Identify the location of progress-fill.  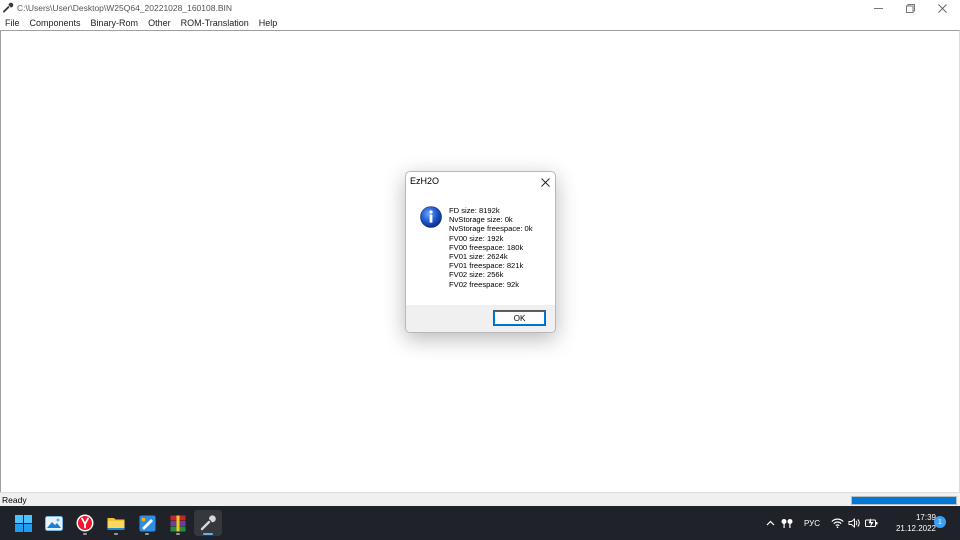
(904, 500).